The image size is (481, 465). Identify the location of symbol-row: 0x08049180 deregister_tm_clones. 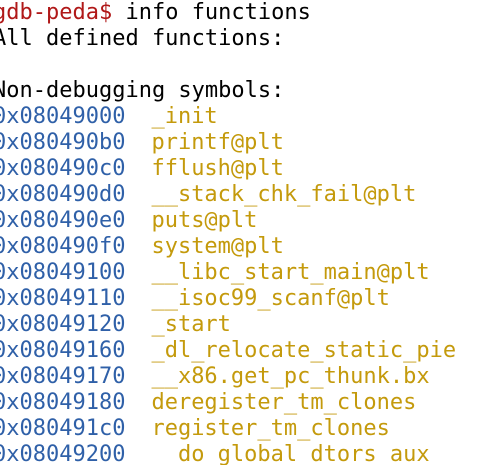
(208, 403).